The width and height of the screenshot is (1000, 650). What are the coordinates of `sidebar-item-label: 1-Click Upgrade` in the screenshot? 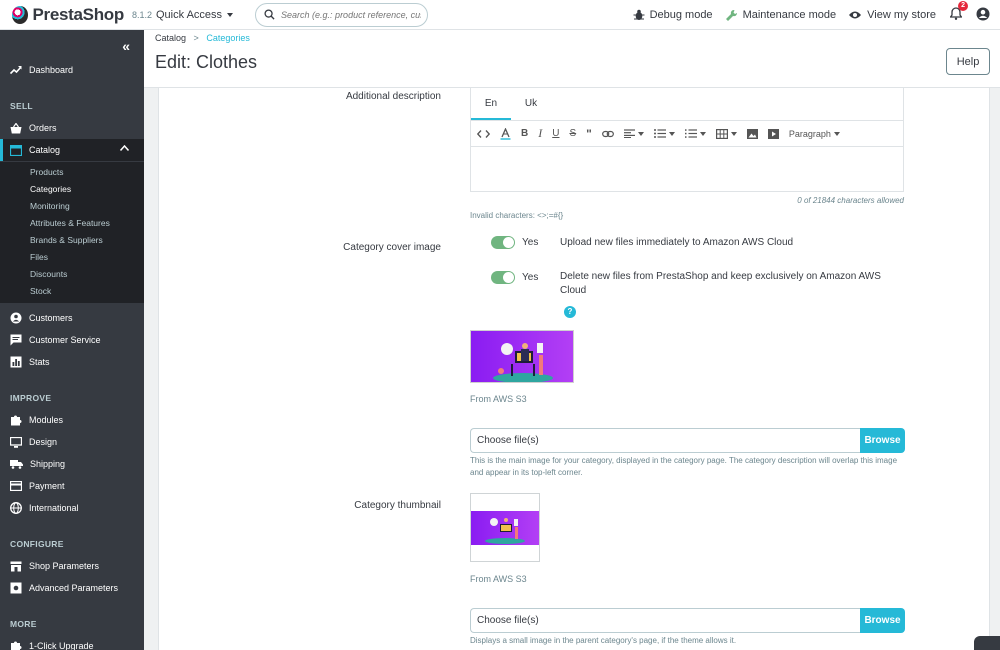 It's located at (61, 645).